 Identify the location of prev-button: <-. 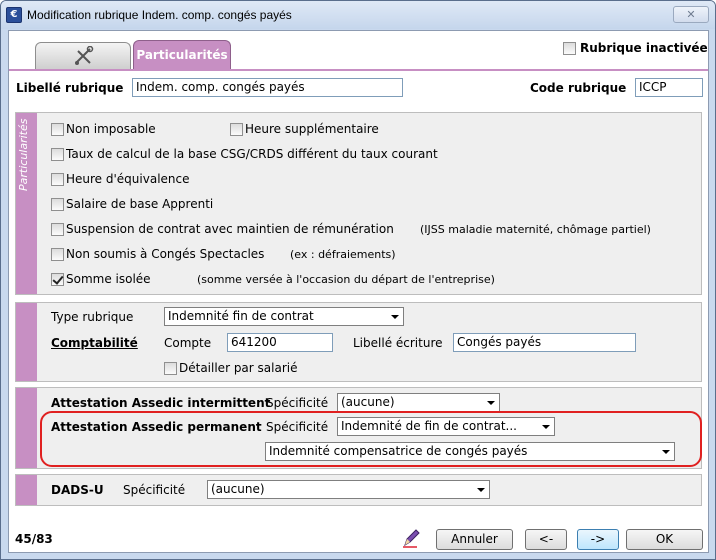
(546, 539).